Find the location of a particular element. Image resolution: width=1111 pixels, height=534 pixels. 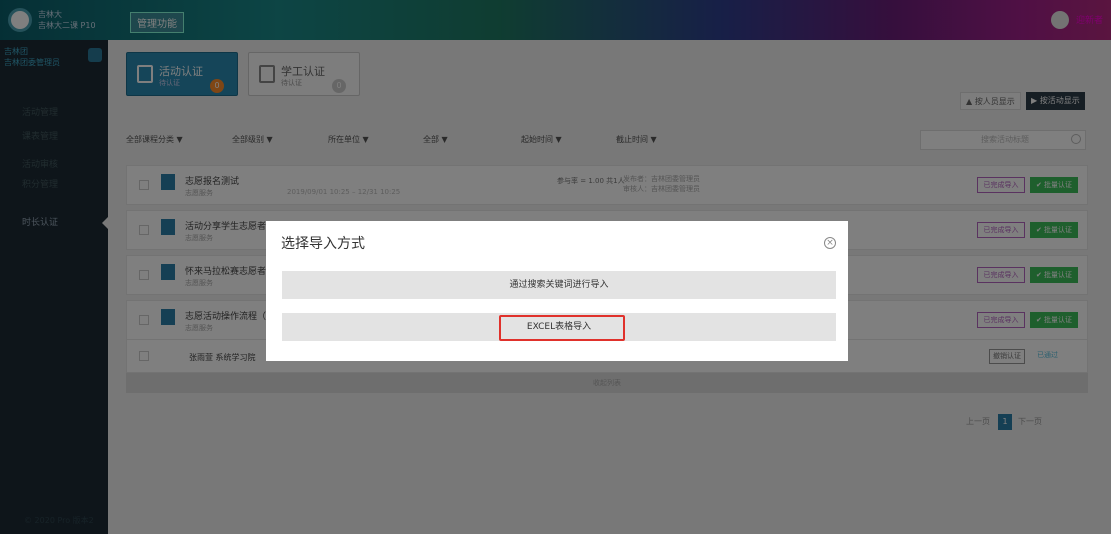

import-method-dialog: 选择导入方式 × 通过搜索关键词进行导入 EXCEL表格导入 is located at coordinates (557, 291).